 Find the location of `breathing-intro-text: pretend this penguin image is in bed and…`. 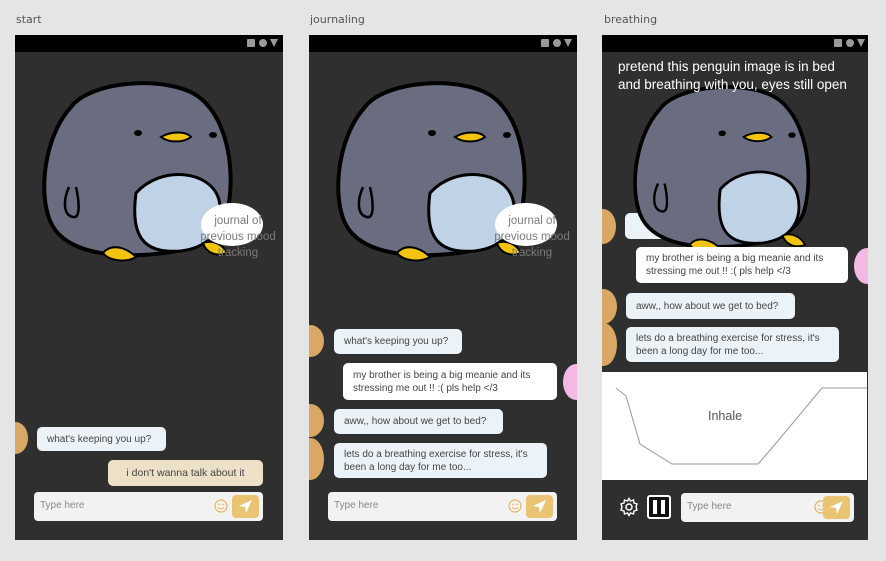

breathing-intro-text: pretend this penguin image is in bed and… is located at coordinates (732, 75).